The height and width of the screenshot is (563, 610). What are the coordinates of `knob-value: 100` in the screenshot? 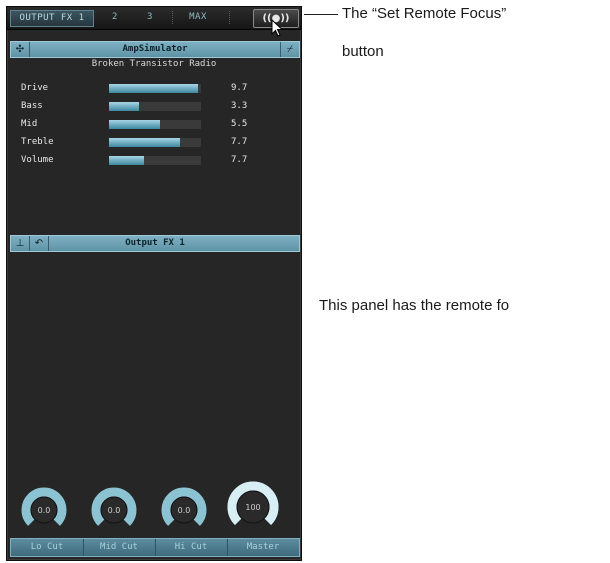 It's located at (252, 507).